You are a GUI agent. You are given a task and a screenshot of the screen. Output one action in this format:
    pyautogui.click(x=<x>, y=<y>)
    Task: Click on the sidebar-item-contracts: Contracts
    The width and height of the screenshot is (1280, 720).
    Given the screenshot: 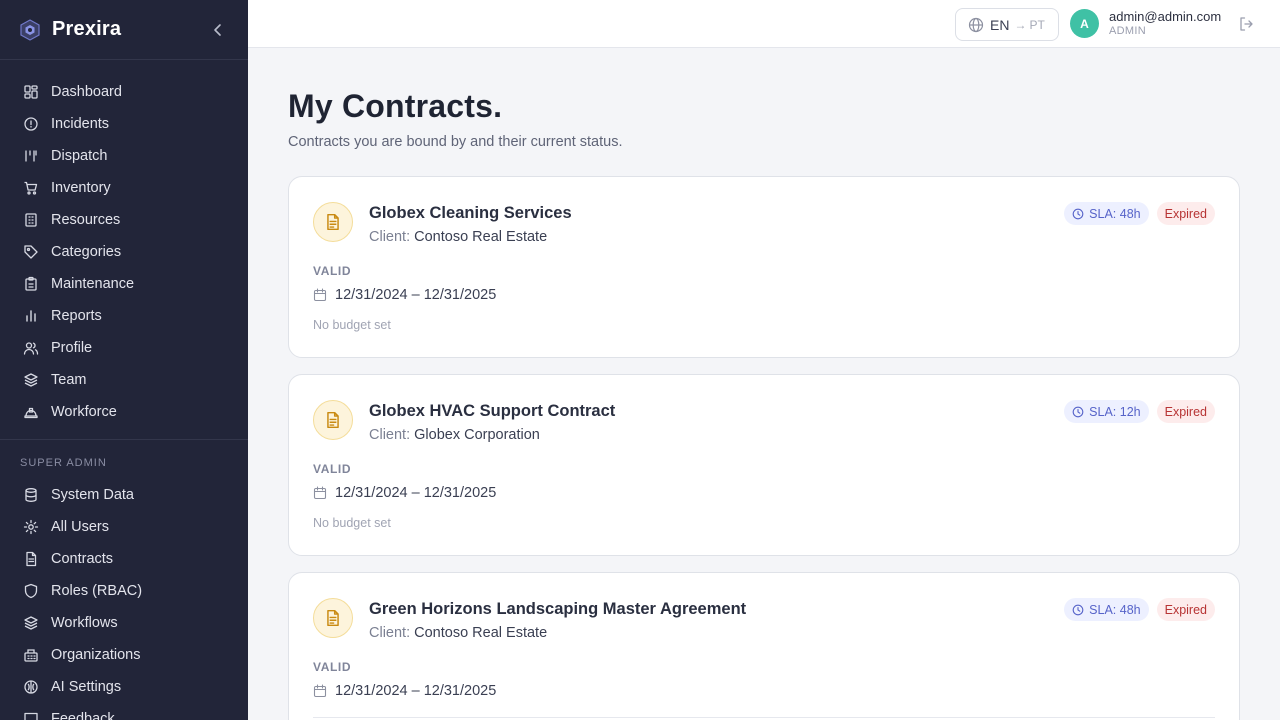 What is the action you would take?
    pyautogui.click(x=124, y=559)
    